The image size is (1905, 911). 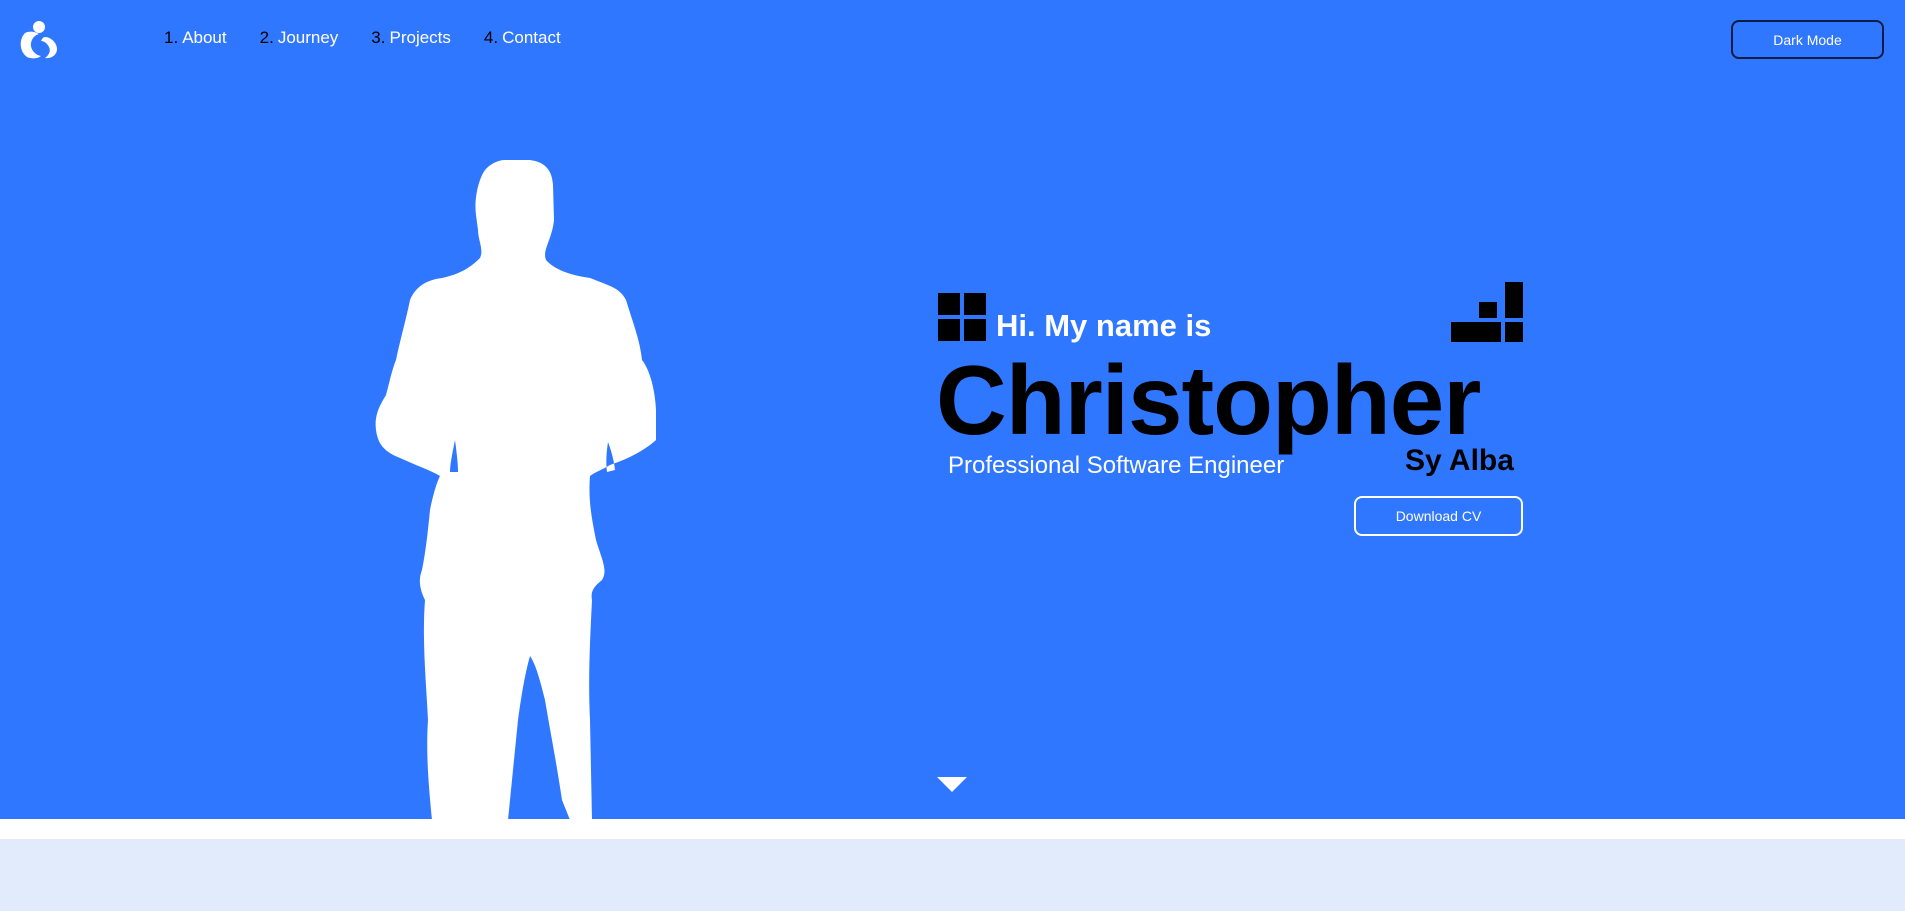 What do you see at coordinates (962, 317) in the screenshot?
I see `grid-blocks-icon` at bounding box center [962, 317].